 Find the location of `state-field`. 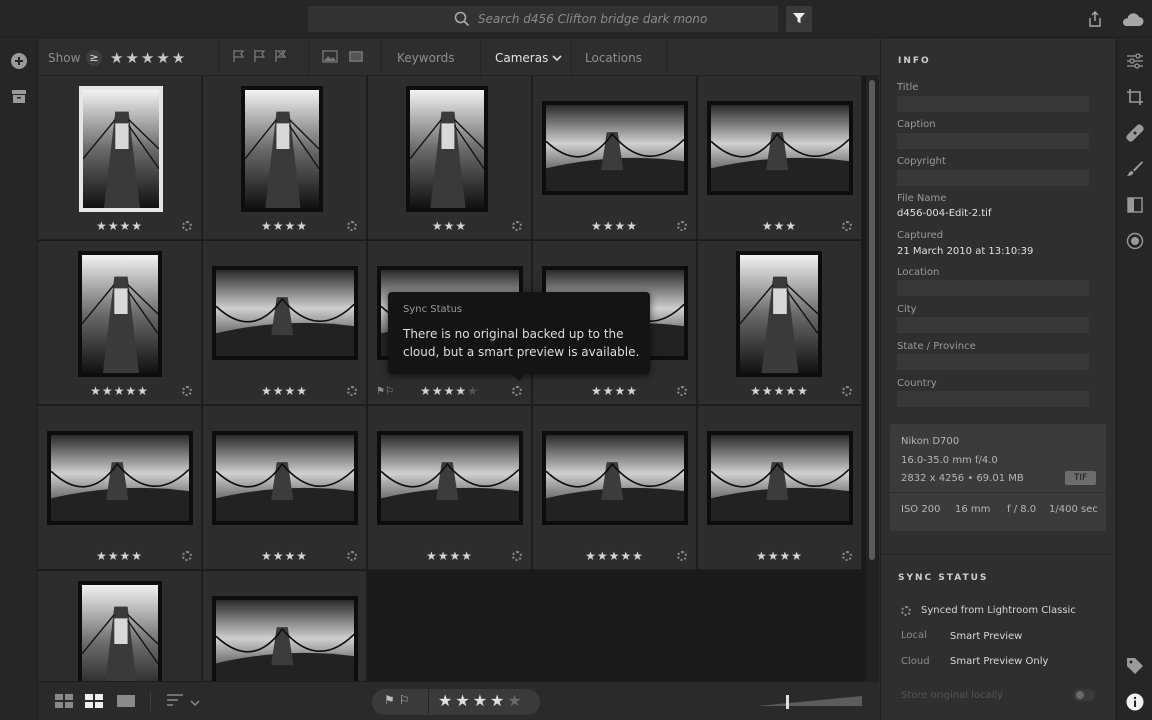

state-field is located at coordinates (993, 362).